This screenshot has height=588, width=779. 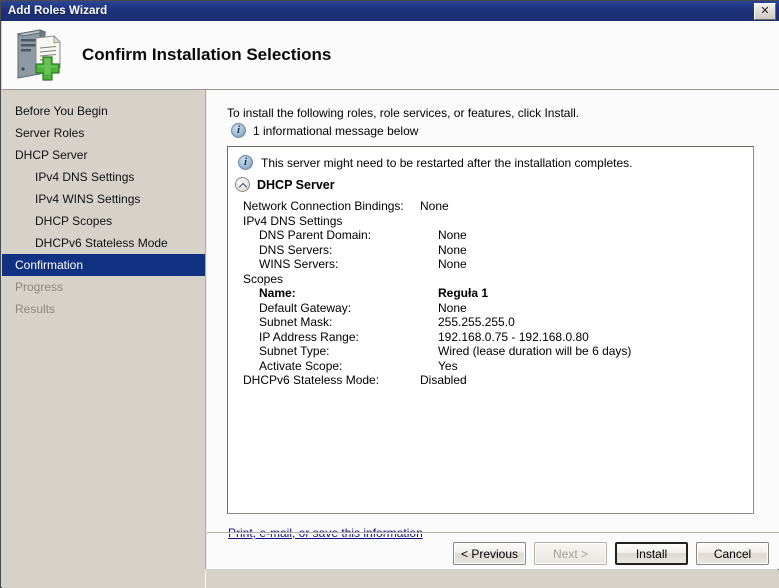 I want to click on window-title: Add Roles Wizard, so click(x=58, y=11).